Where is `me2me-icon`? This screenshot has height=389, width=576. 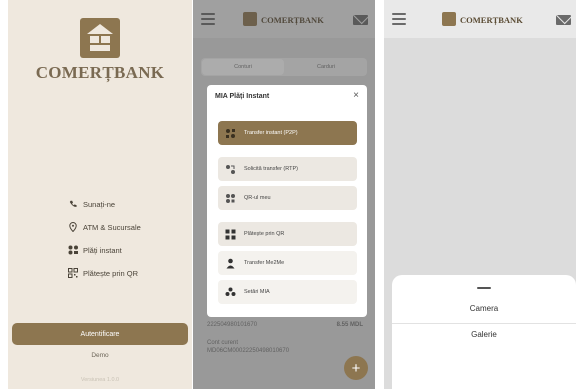
me2me-icon is located at coordinates (230, 263).